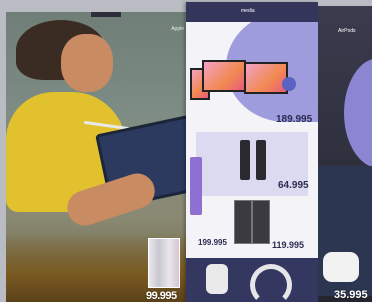 The image size is (372, 302). I want to click on headphones-product, so click(271, 283).